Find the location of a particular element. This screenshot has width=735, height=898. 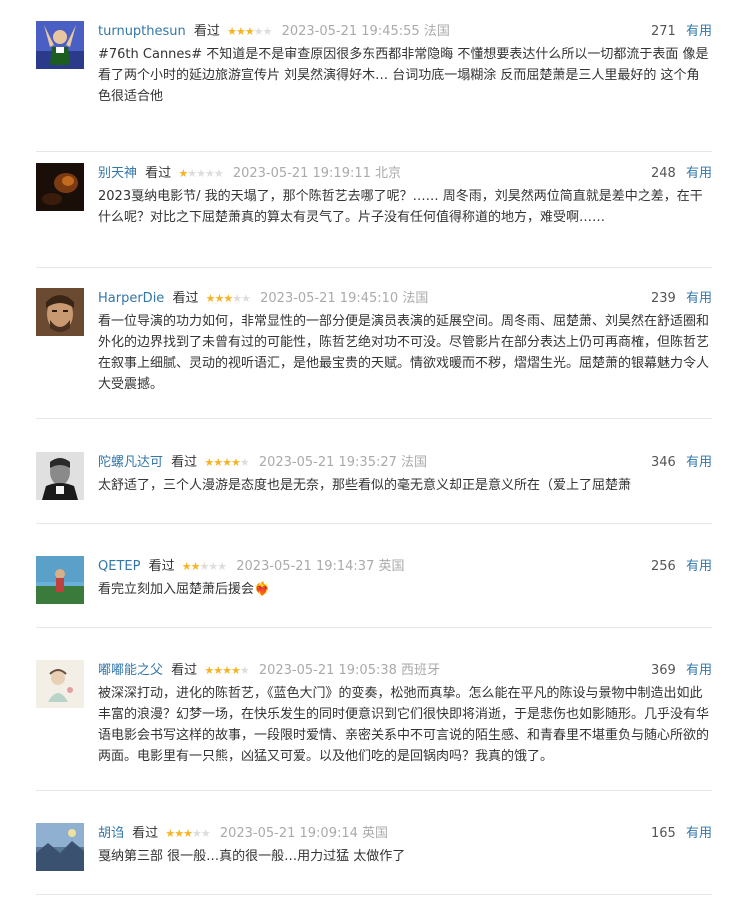

author-link: 陀螺凡达可 is located at coordinates (130, 462).